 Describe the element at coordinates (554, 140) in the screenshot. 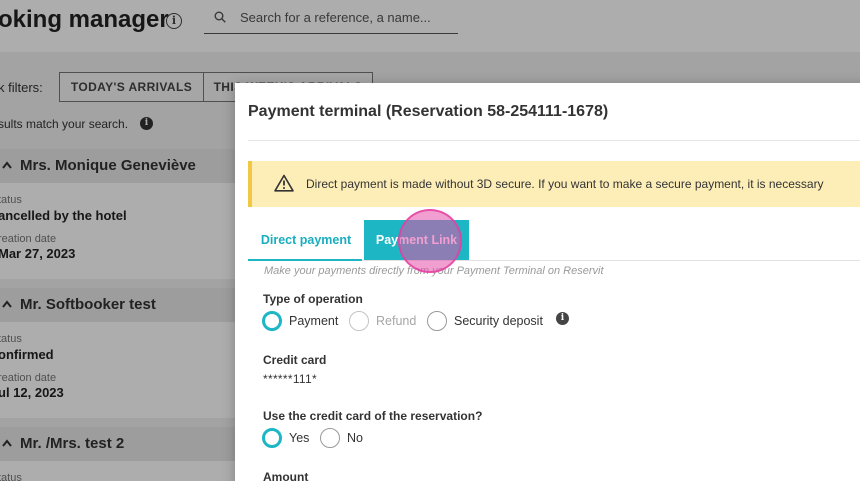

I see `divider` at that location.